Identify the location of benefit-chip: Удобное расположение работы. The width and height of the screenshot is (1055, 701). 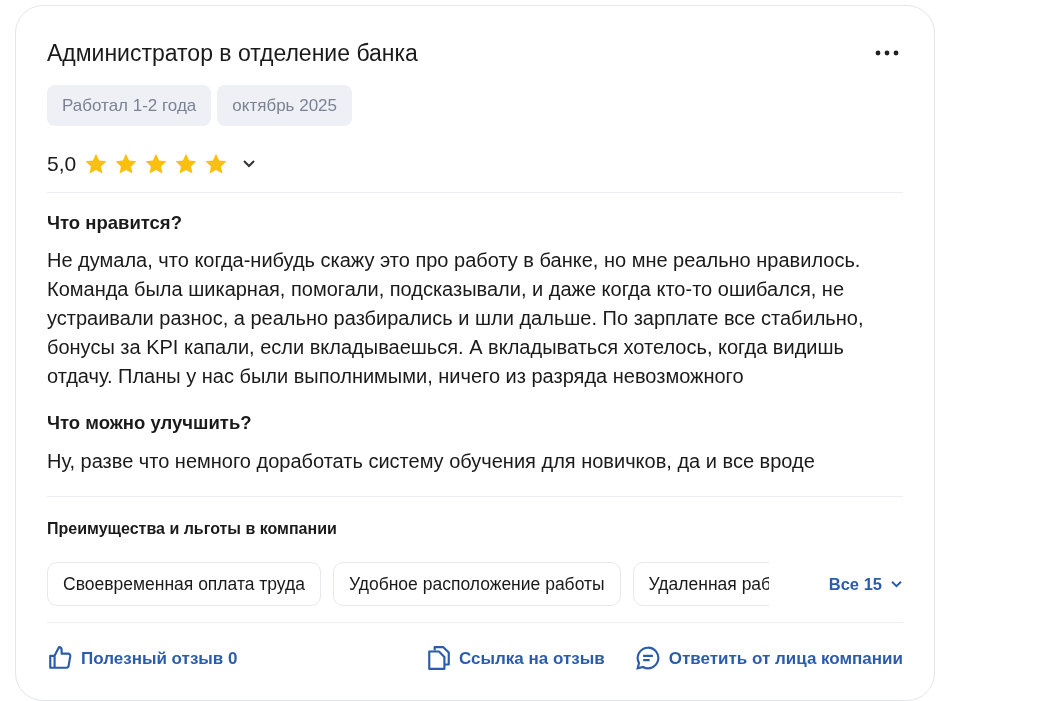
(477, 584).